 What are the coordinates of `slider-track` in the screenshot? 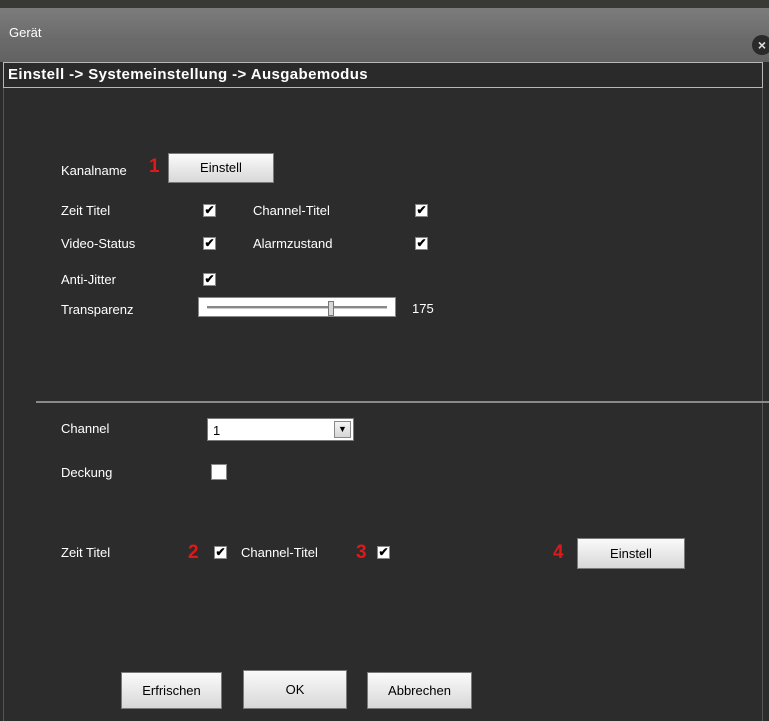 It's located at (297, 307).